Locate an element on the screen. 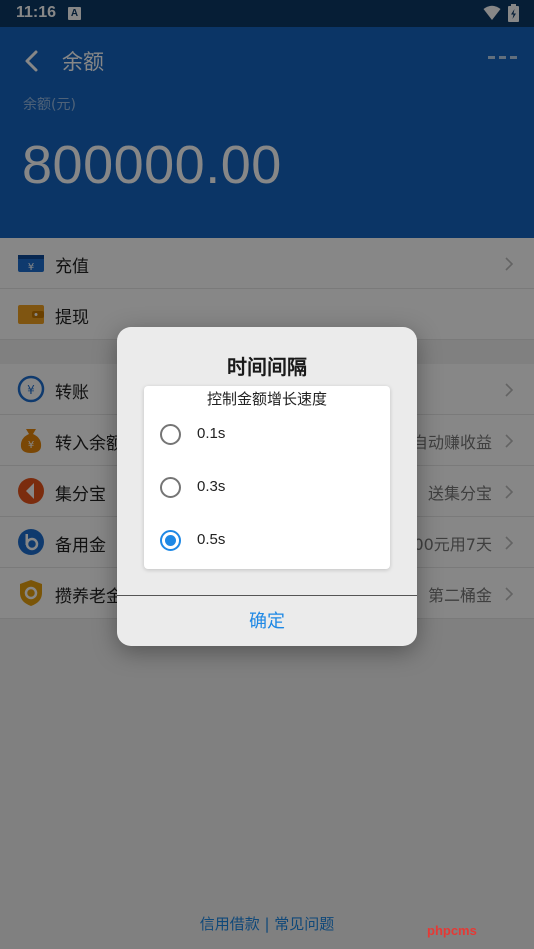 The image size is (534, 949). interval-options-card: 控制金额增长速度 0.1s 0.3s 0.5s is located at coordinates (267, 477).